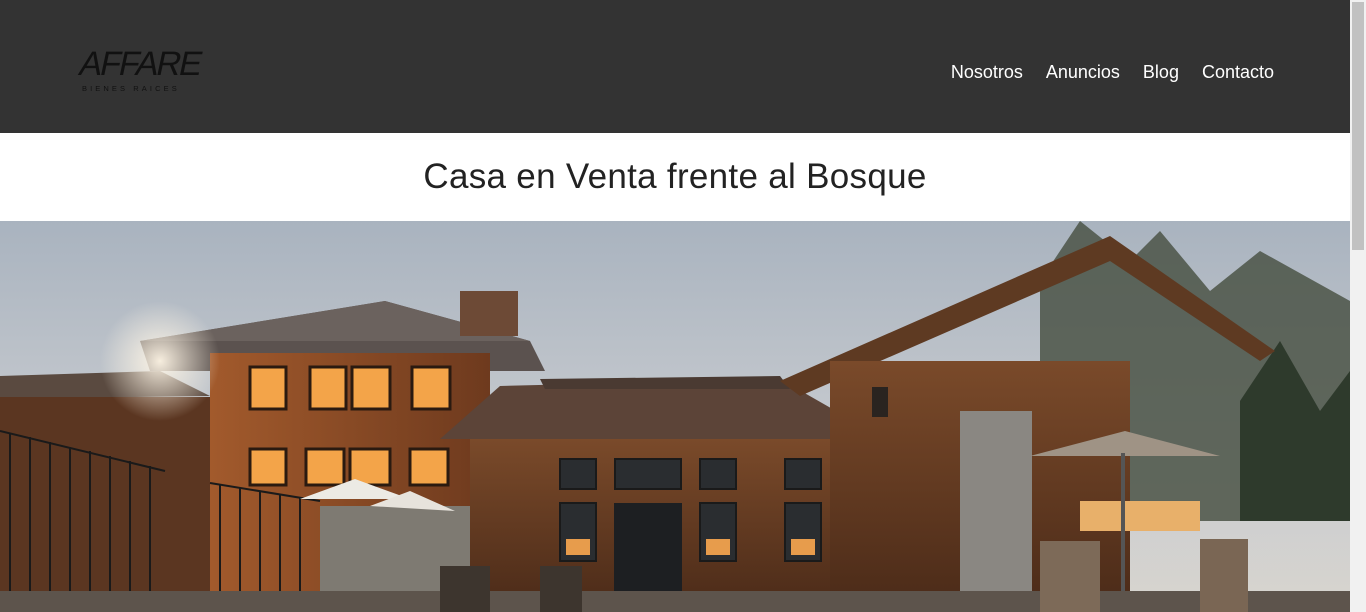  Describe the element at coordinates (131, 88) in the screenshot. I see `logo-tagline: BIENES RAICES` at that location.